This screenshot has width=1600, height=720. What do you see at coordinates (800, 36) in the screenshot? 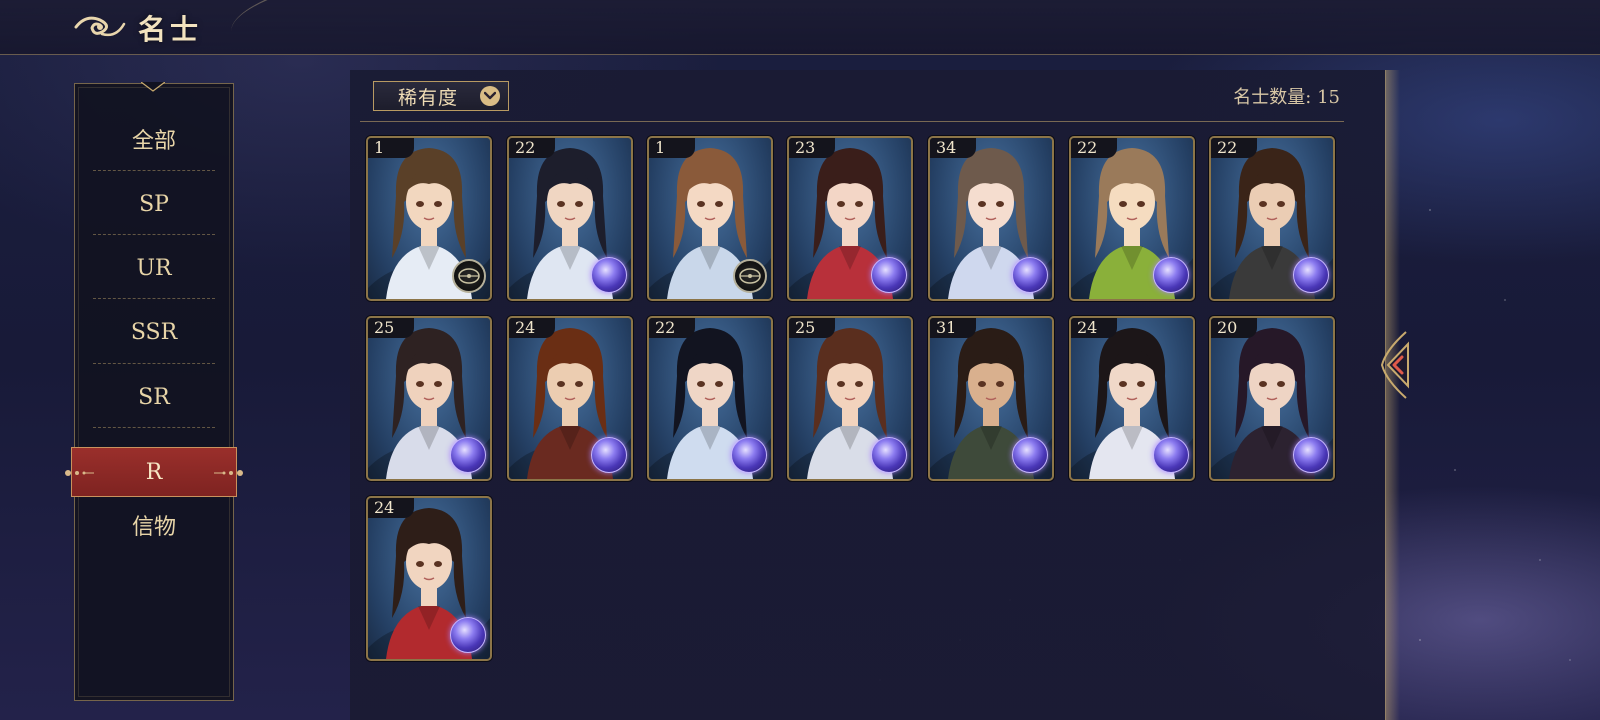
I see `header-bar: 名士` at bounding box center [800, 36].